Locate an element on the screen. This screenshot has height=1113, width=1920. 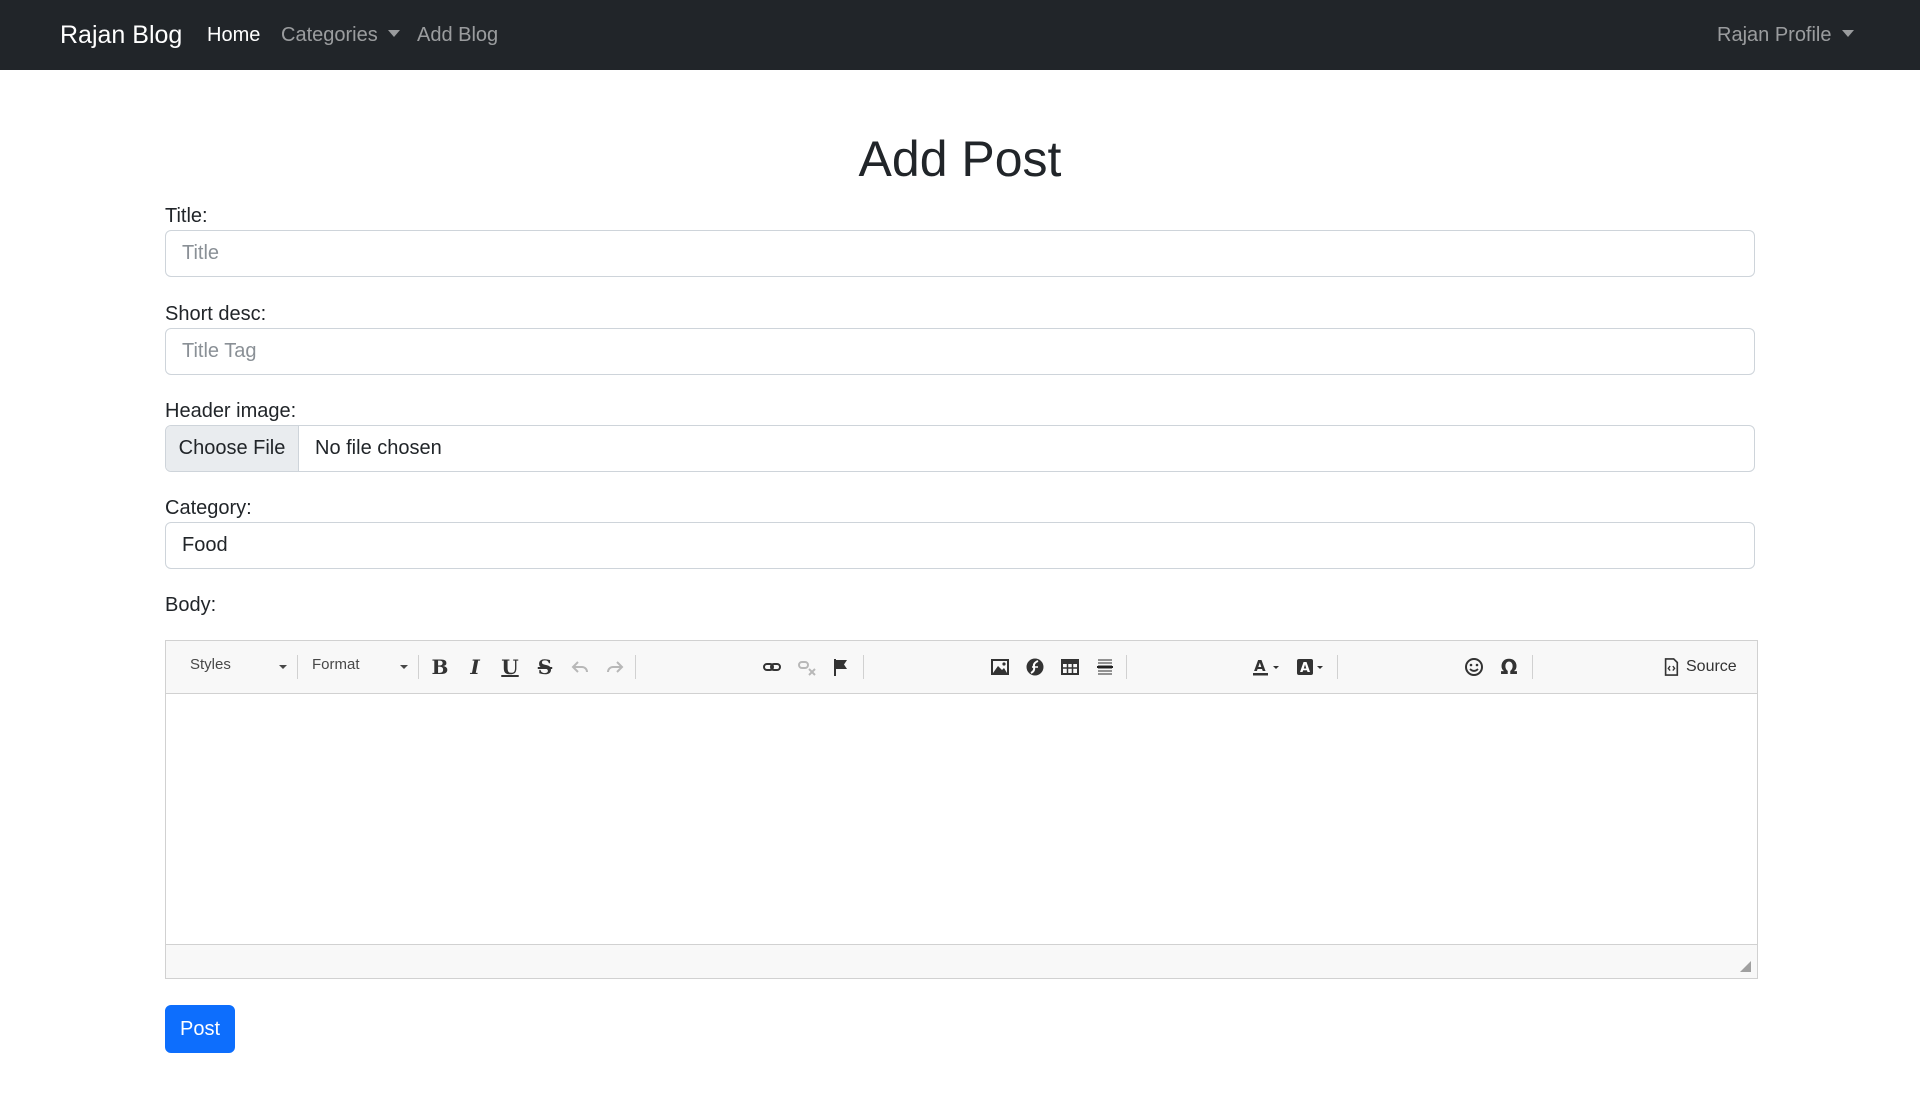
redo-icon is located at coordinates (615, 667).